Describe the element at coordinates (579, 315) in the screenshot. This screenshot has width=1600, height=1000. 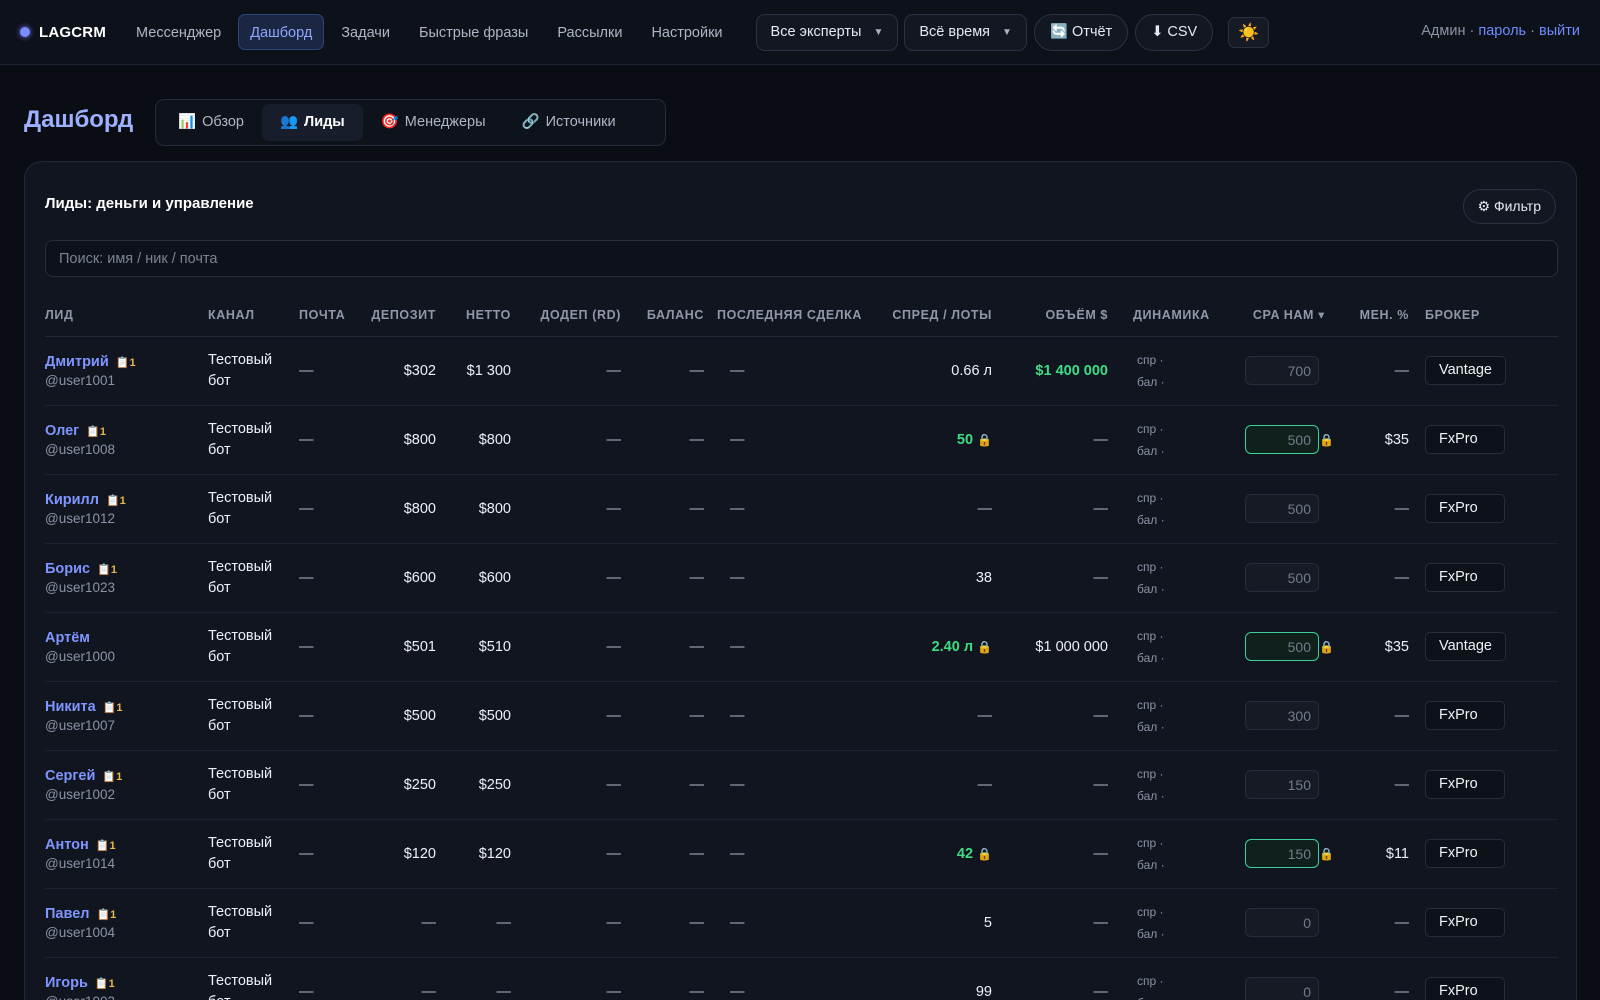
I see `column-header: Додеп (RD)` at that location.